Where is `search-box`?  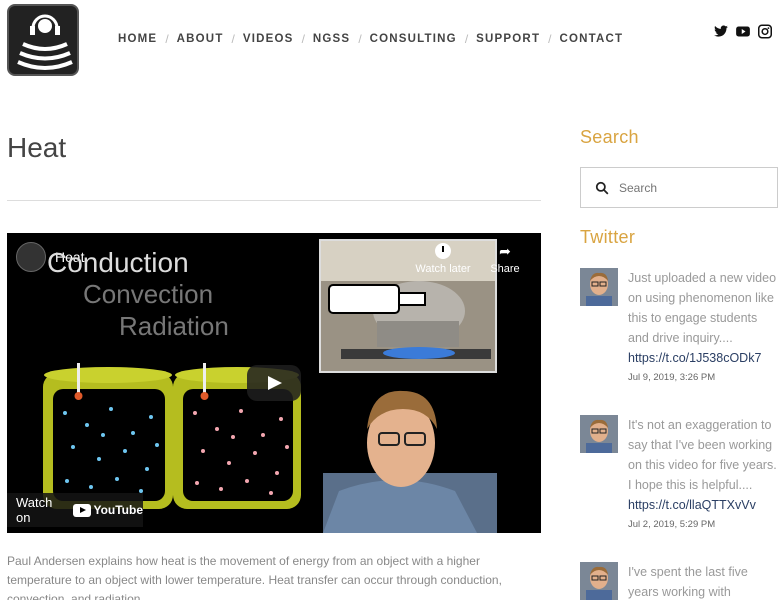 search-box is located at coordinates (679, 187).